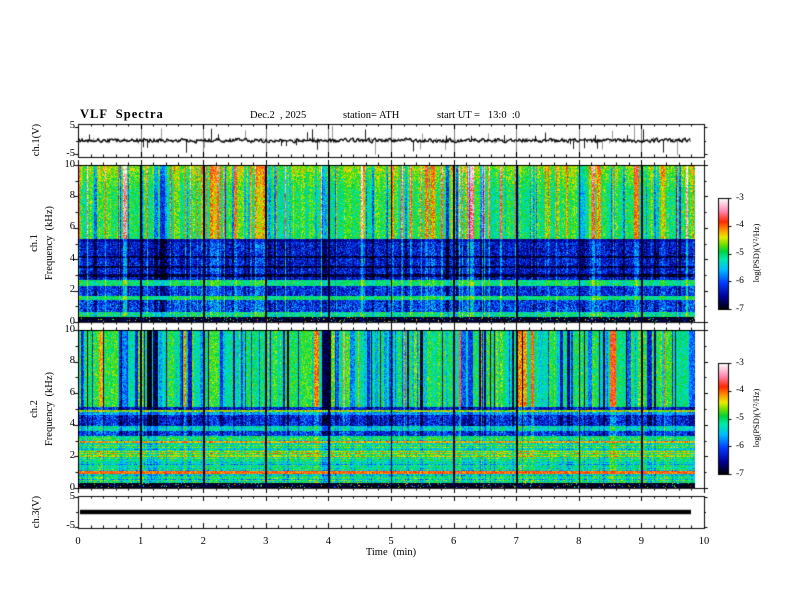 The width and height of the screenshot is (792, 612). What do you see at coordinates (34, 243) in the screenshot?
I see `spec1-channel-label: ch.1` at bounding box center [34, 243].